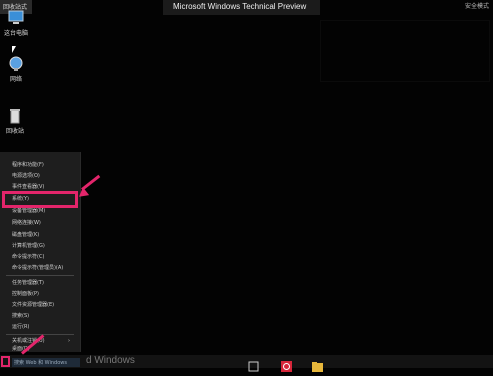 The width and height of the screenshot is (493, 376). What do you see at coordinates (14, 49) in the screenshot?
I see `mouse-cursor-icon` at bounding box center [14, 49].